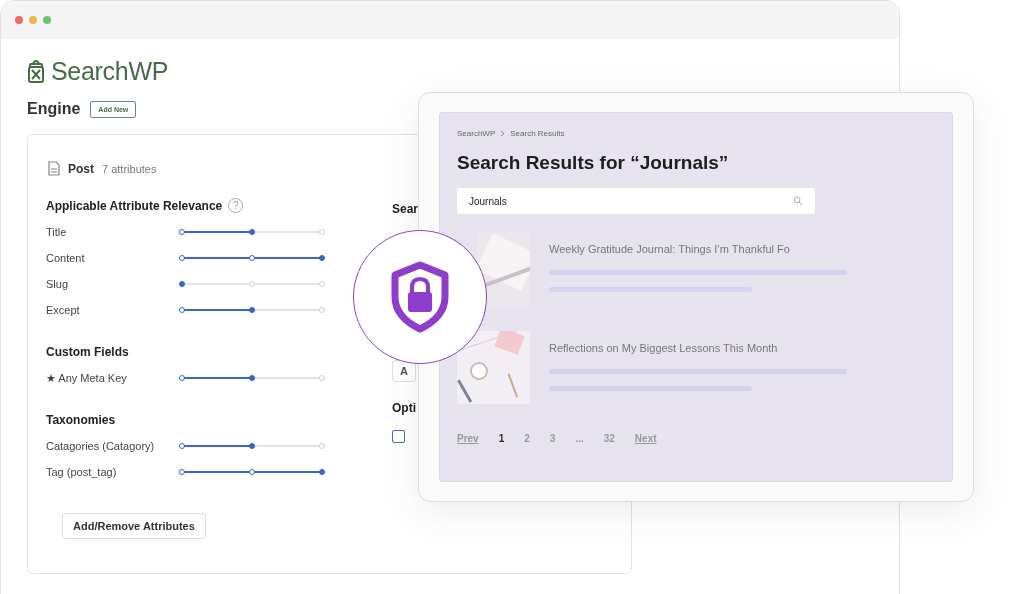 Image resolution: width=1024 pixels, height=594 pixels. I want to click on section-heading: Sear, so click(405, 209).